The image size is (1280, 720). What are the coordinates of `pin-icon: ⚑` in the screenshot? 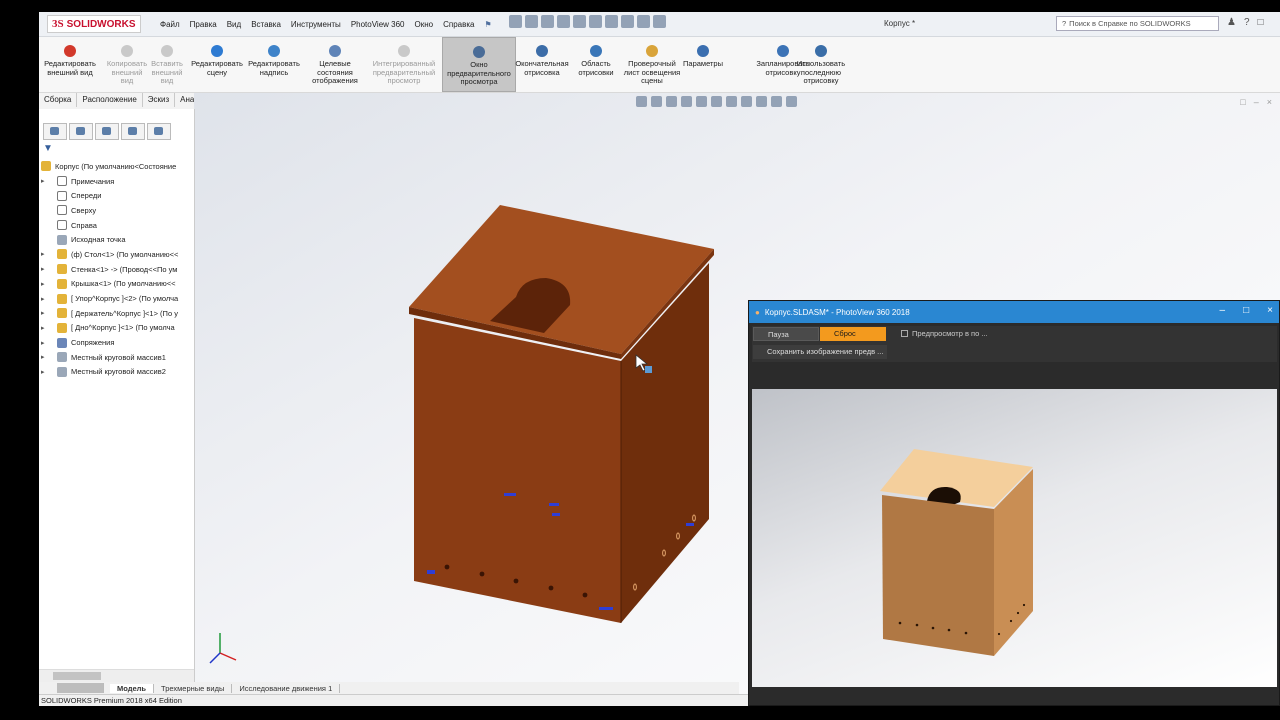 It's located at (487, 24).